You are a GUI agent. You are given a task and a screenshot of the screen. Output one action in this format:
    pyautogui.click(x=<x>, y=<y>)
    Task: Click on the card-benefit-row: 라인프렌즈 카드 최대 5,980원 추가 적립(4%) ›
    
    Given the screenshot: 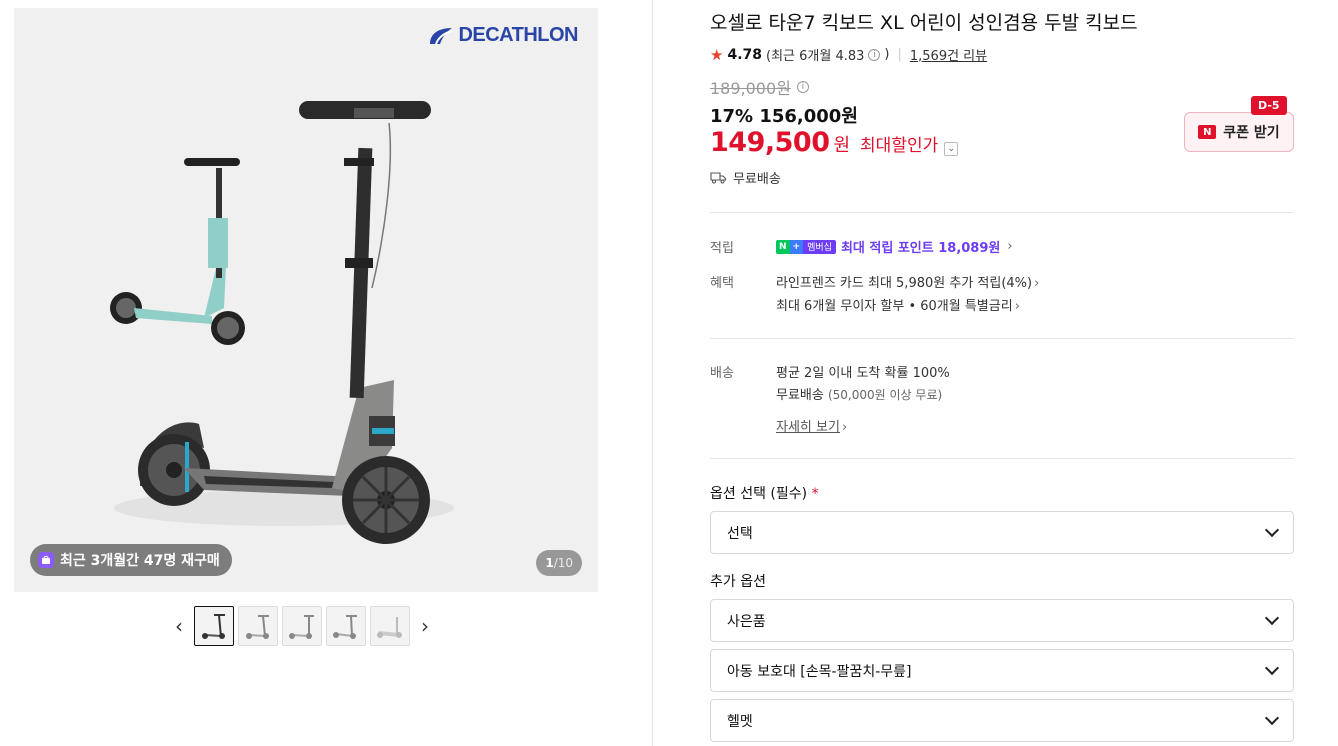 What is the action you would take?
    pyautogui.click(x=907, y=281)
    